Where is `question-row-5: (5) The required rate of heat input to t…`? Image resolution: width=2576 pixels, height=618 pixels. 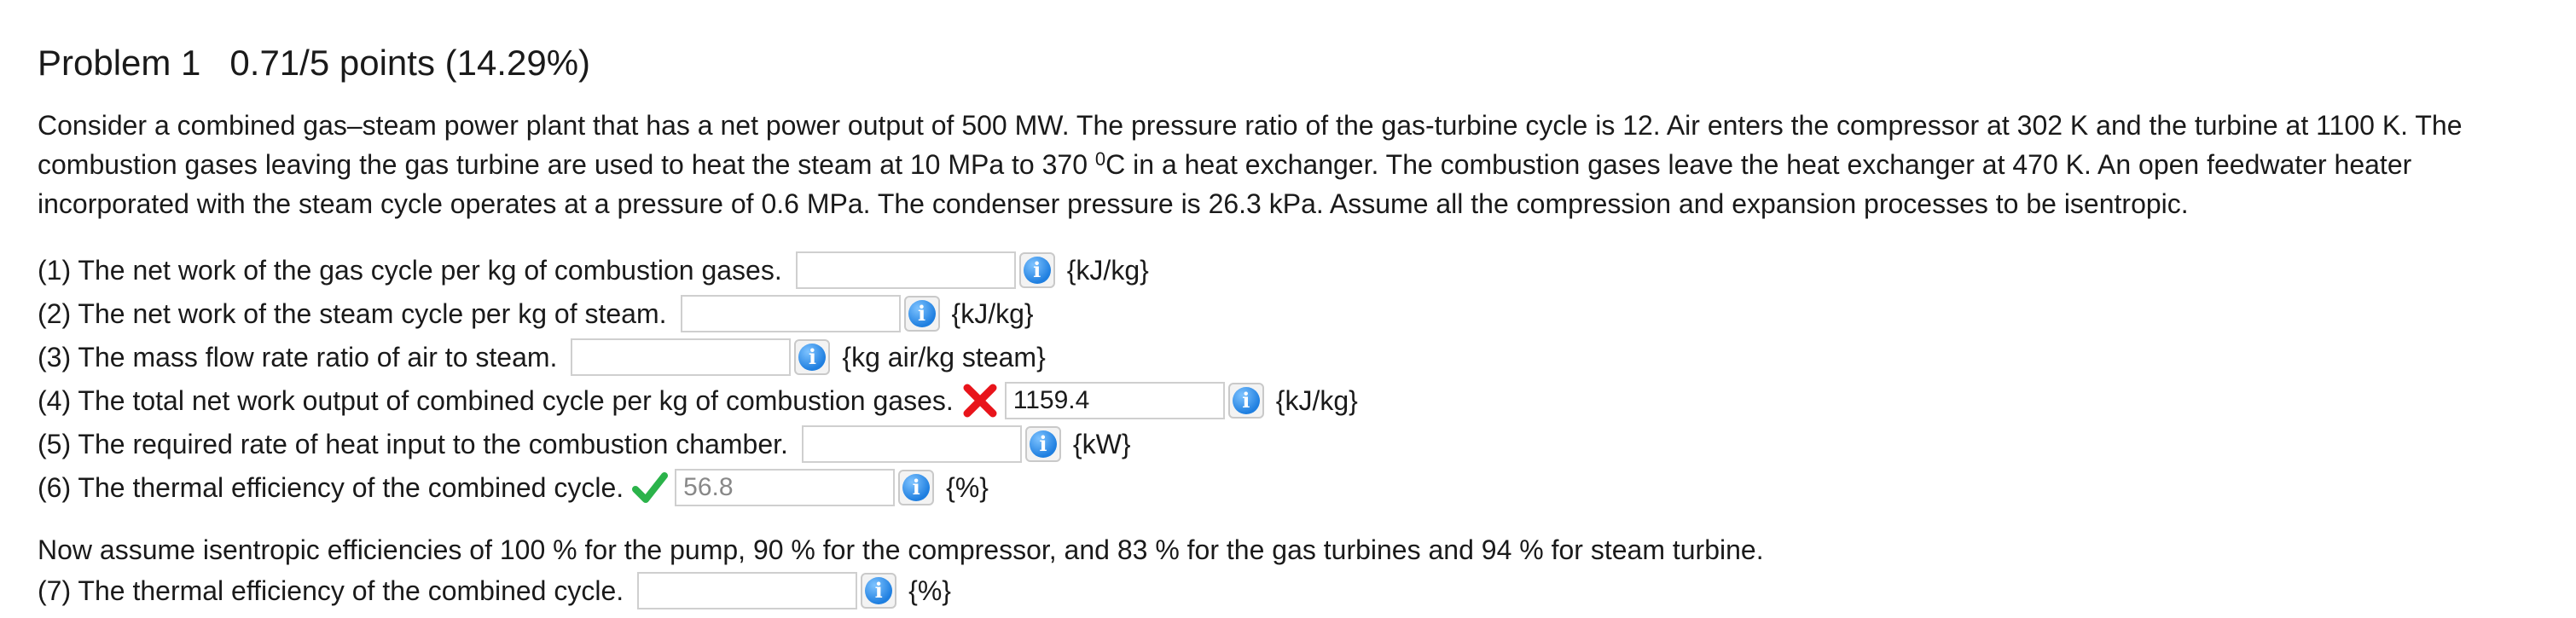 question-row-5: (5) The required rate of heat input to t… is located at coordinates (584, 444).